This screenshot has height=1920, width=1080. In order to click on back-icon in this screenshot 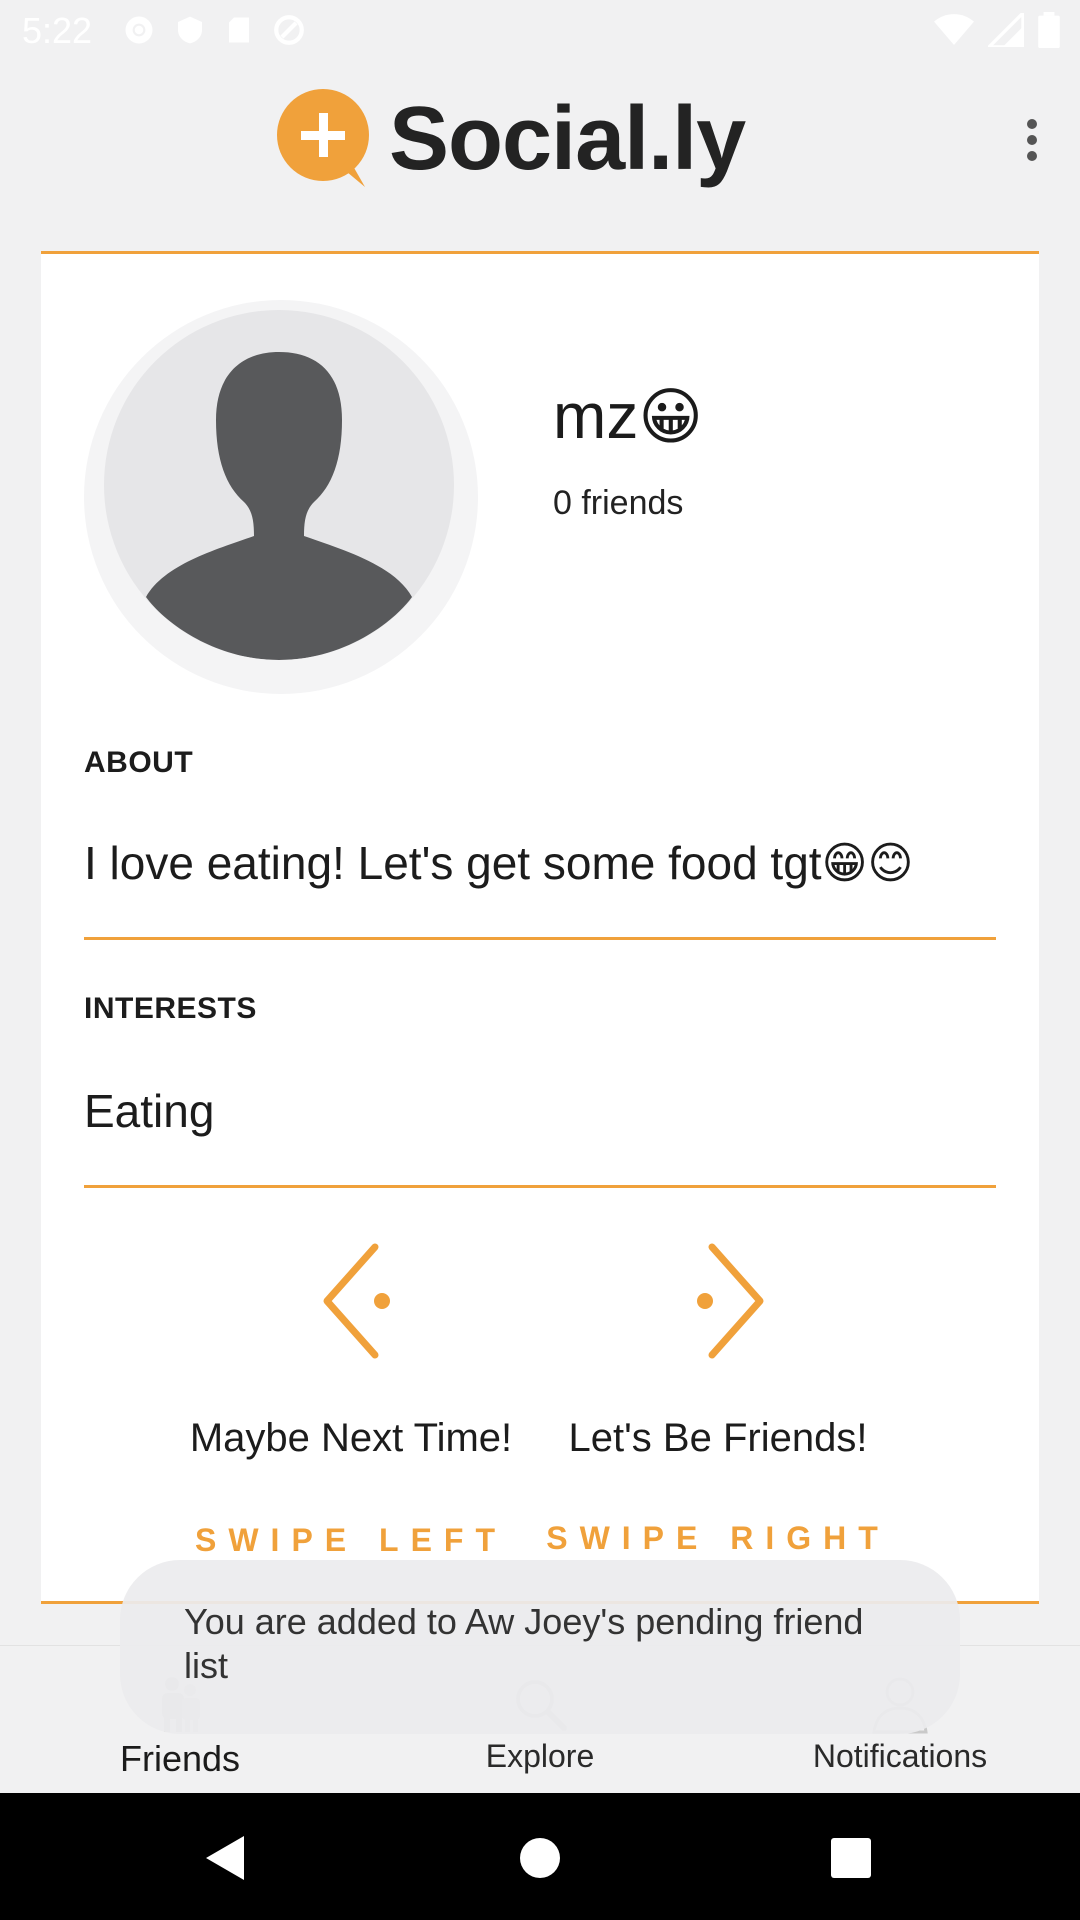, I will do `click(225, 1858)`.